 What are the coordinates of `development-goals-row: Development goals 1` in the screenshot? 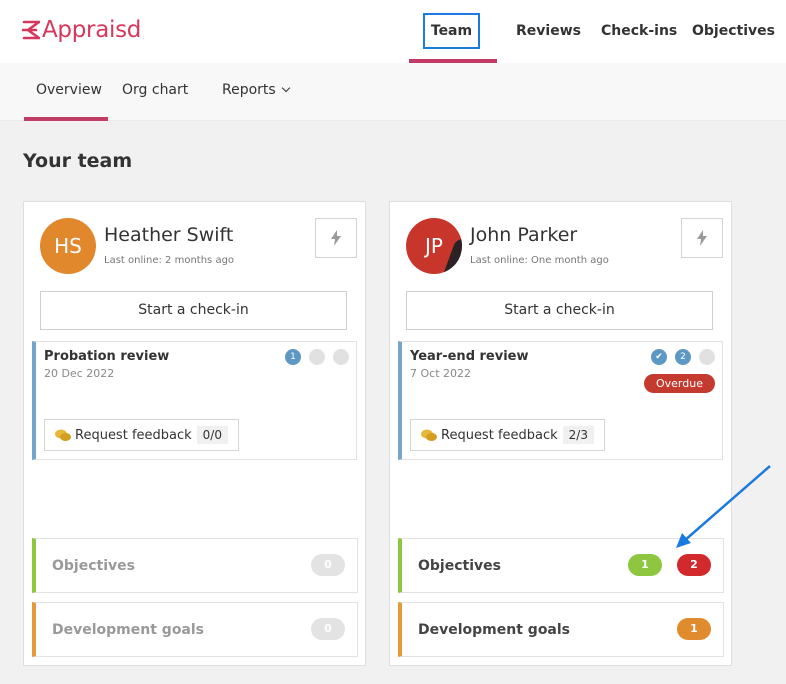 It's located at (561, 629).